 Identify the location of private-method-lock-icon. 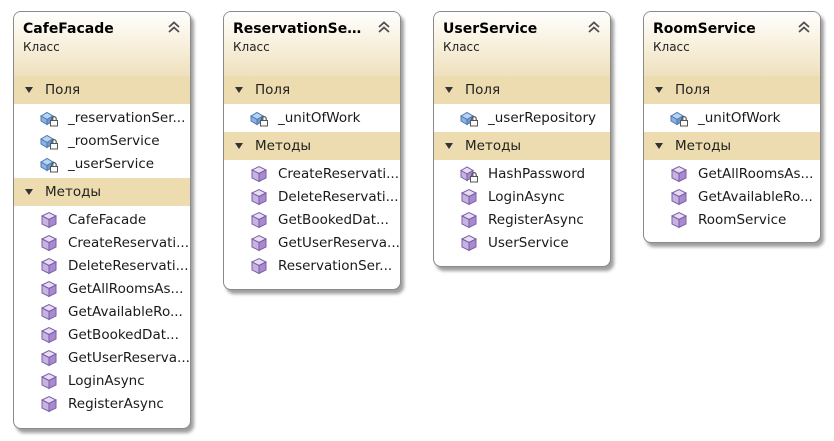
(469, 173).